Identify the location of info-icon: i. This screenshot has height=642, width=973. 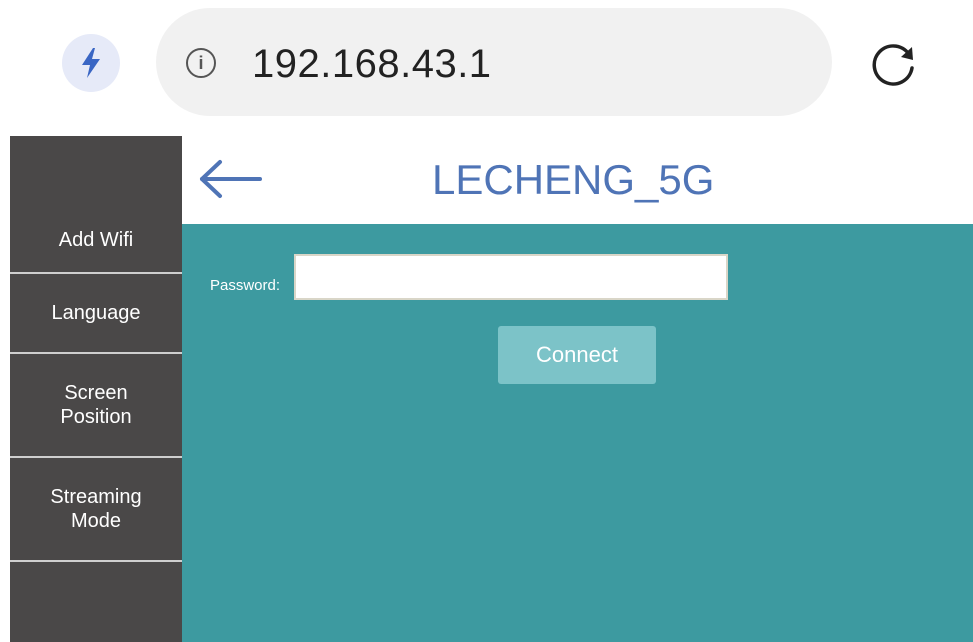
(201, 63).